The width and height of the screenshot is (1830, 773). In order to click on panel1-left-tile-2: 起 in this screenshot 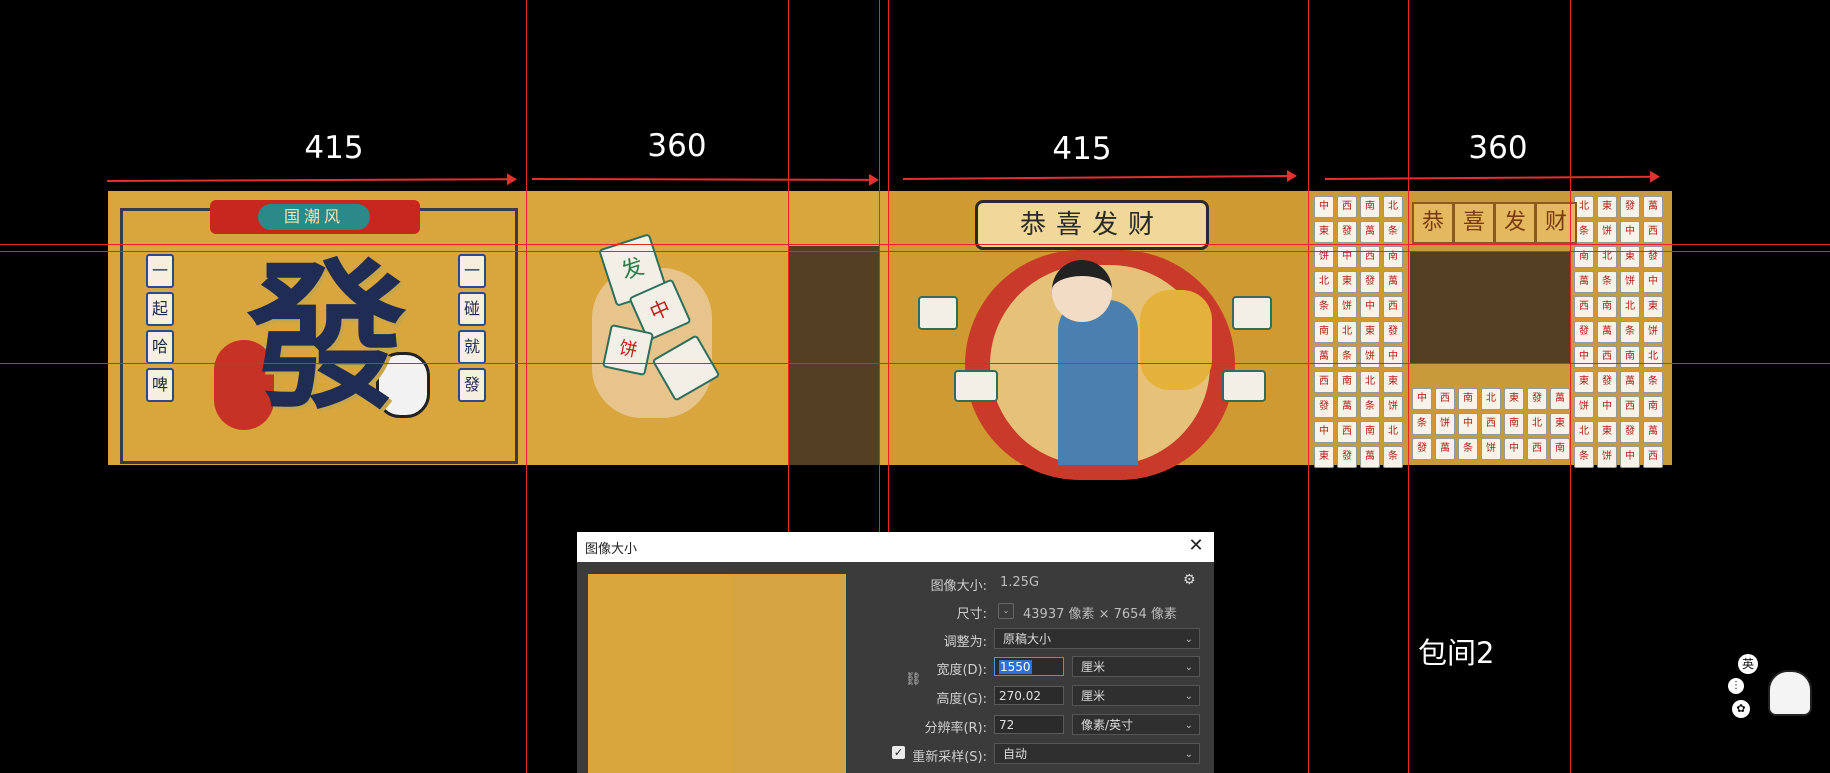, I will do `click(160, 309)`.